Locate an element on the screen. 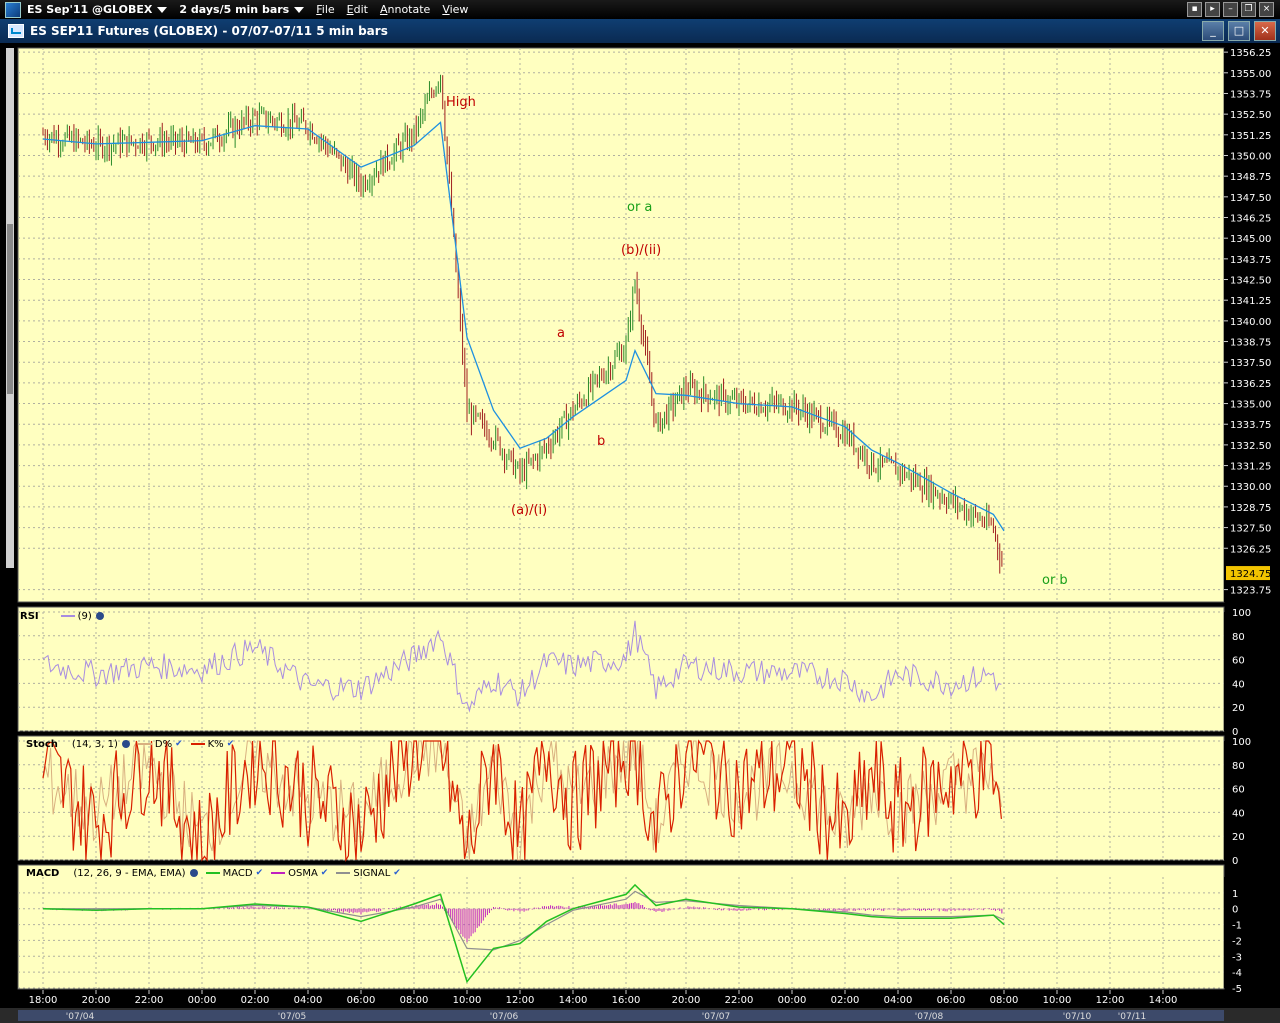 The width and height of the screenshot is (1280, 1023). period-dropdown: 2 days/5 min bars is located at coordinates (242, 9).